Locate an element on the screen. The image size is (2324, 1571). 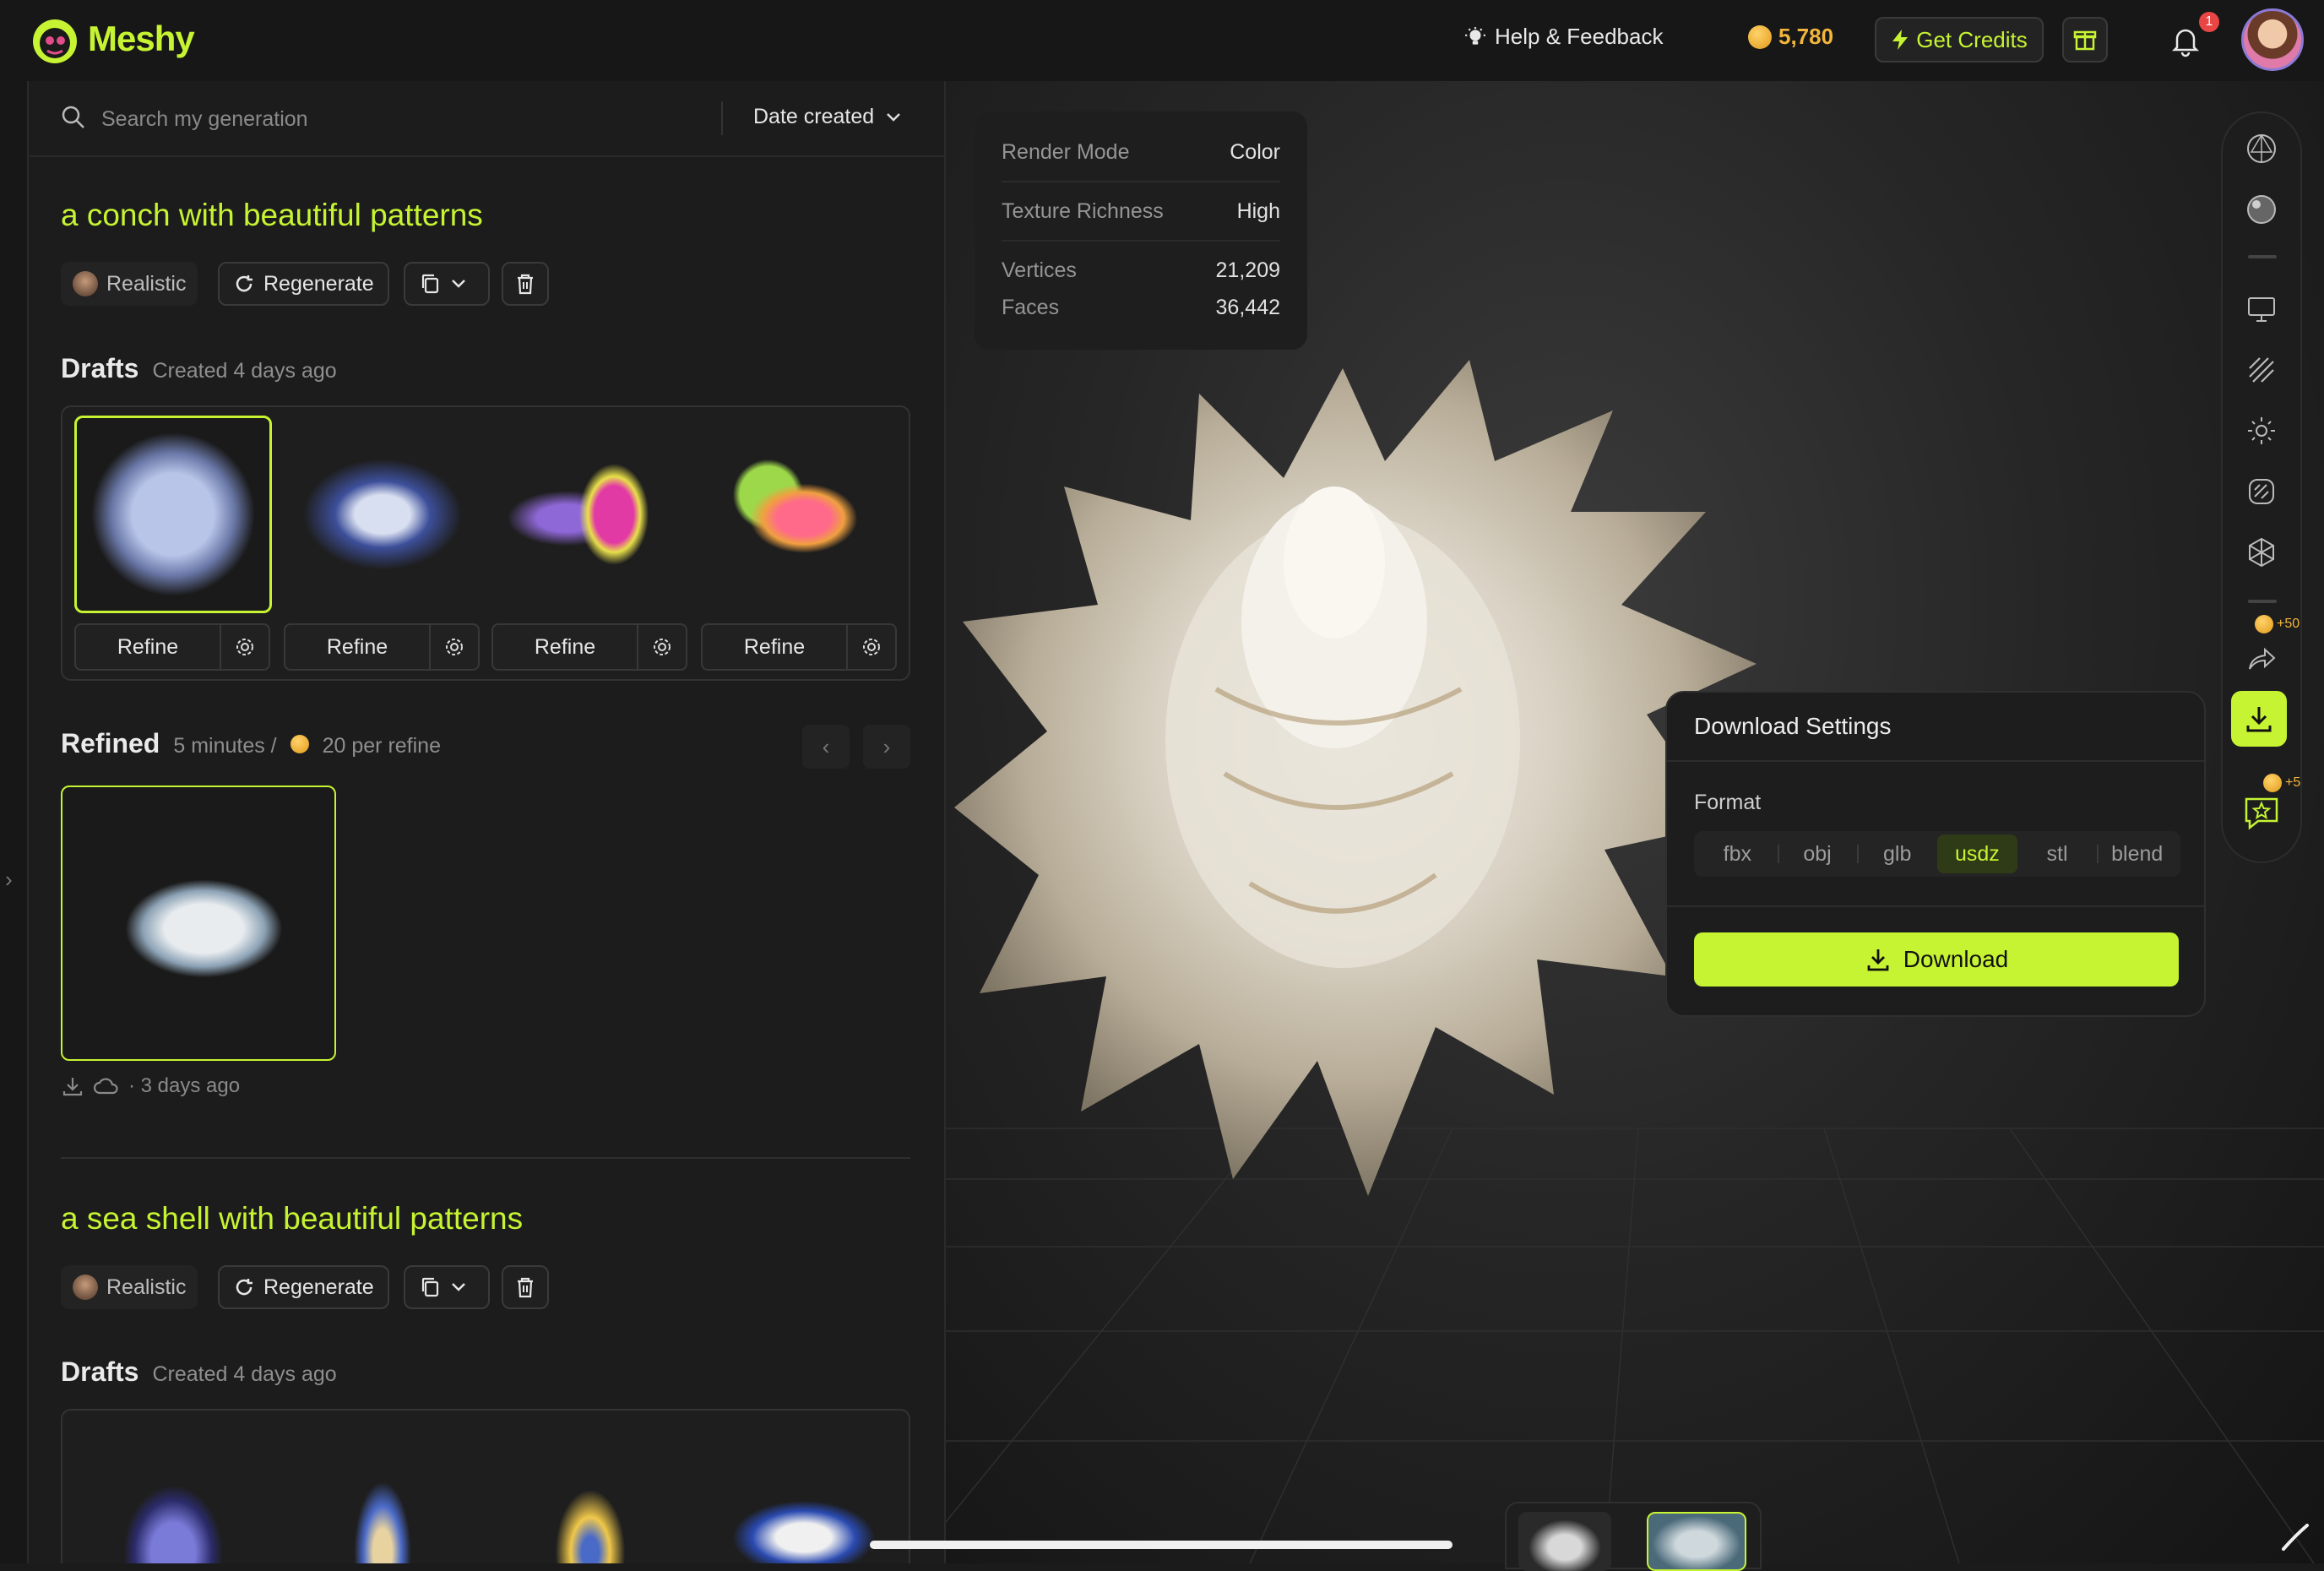
stat-key: Vertices is located at coordinates (1039, 270).